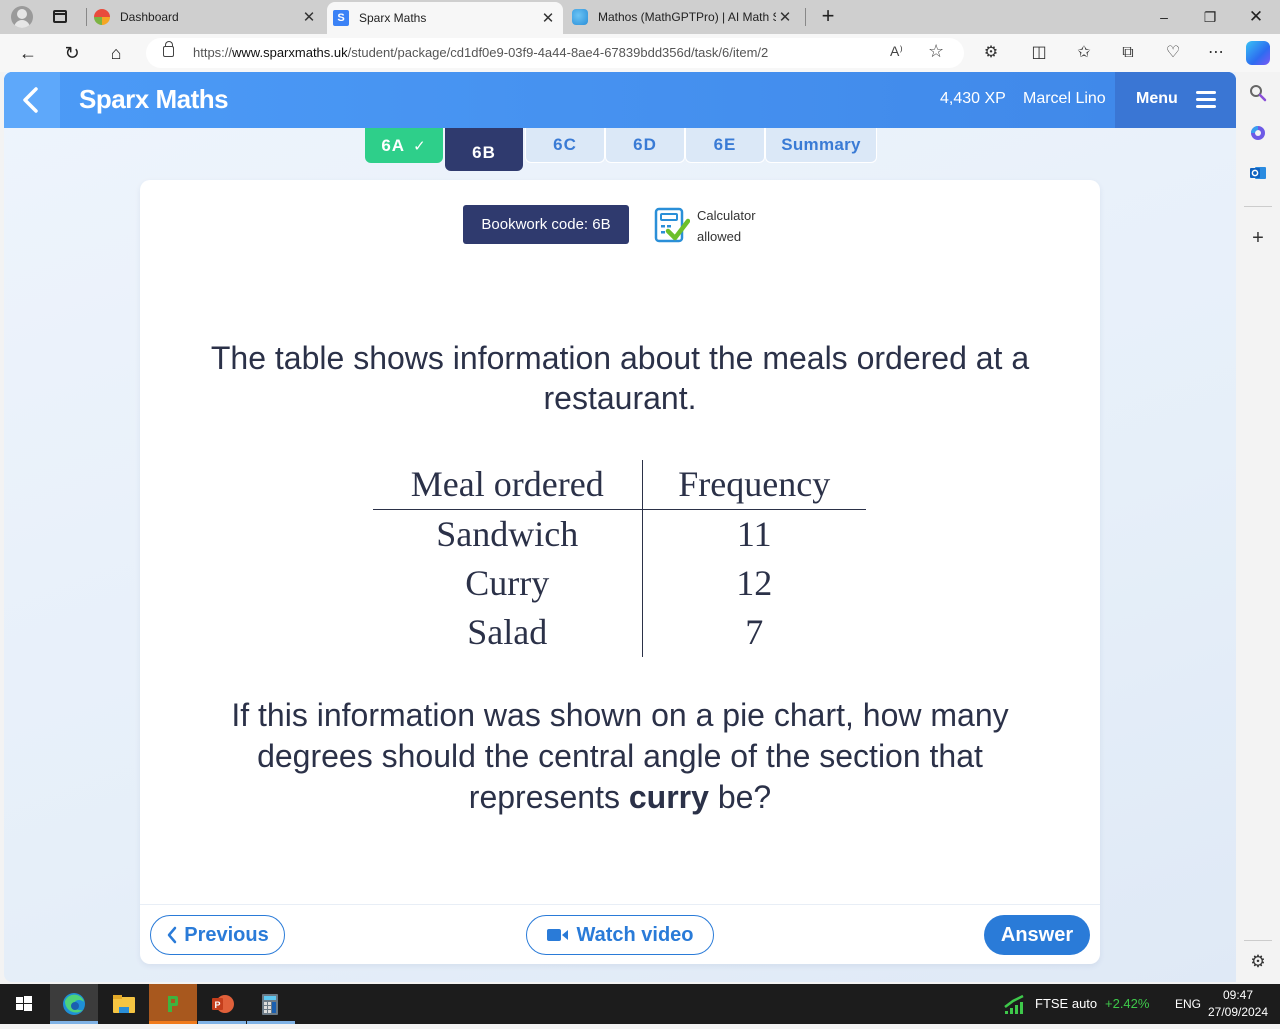  I want to click on previous-button: Previous, so click(217, 935).